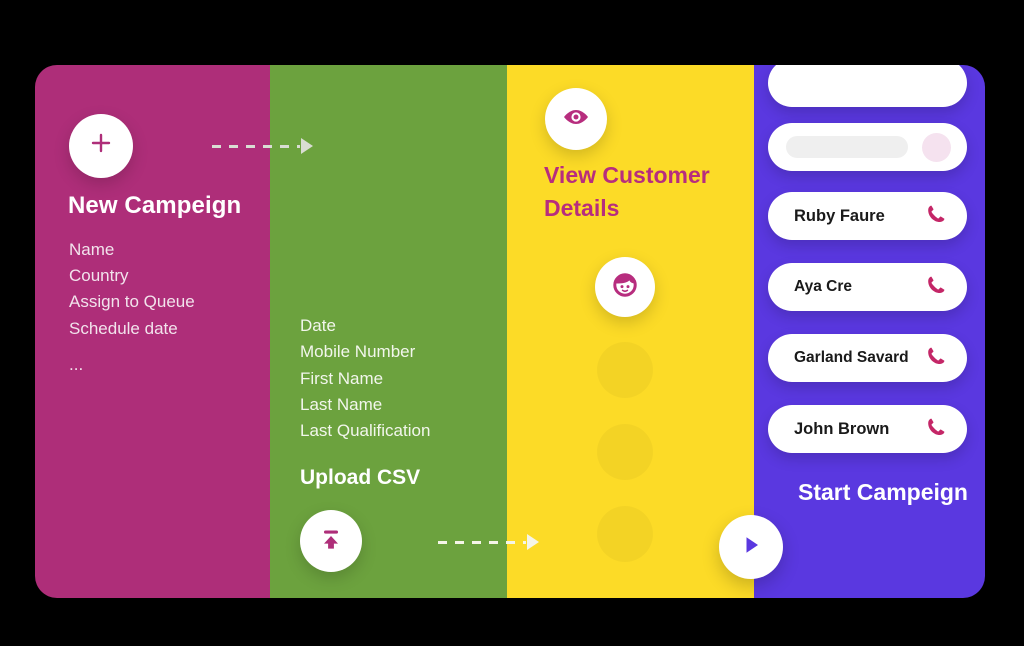 The height and width of the screenshot is (646, 1024). I want to click on upload-csv-title: Upload CSV, so click(360, 477).